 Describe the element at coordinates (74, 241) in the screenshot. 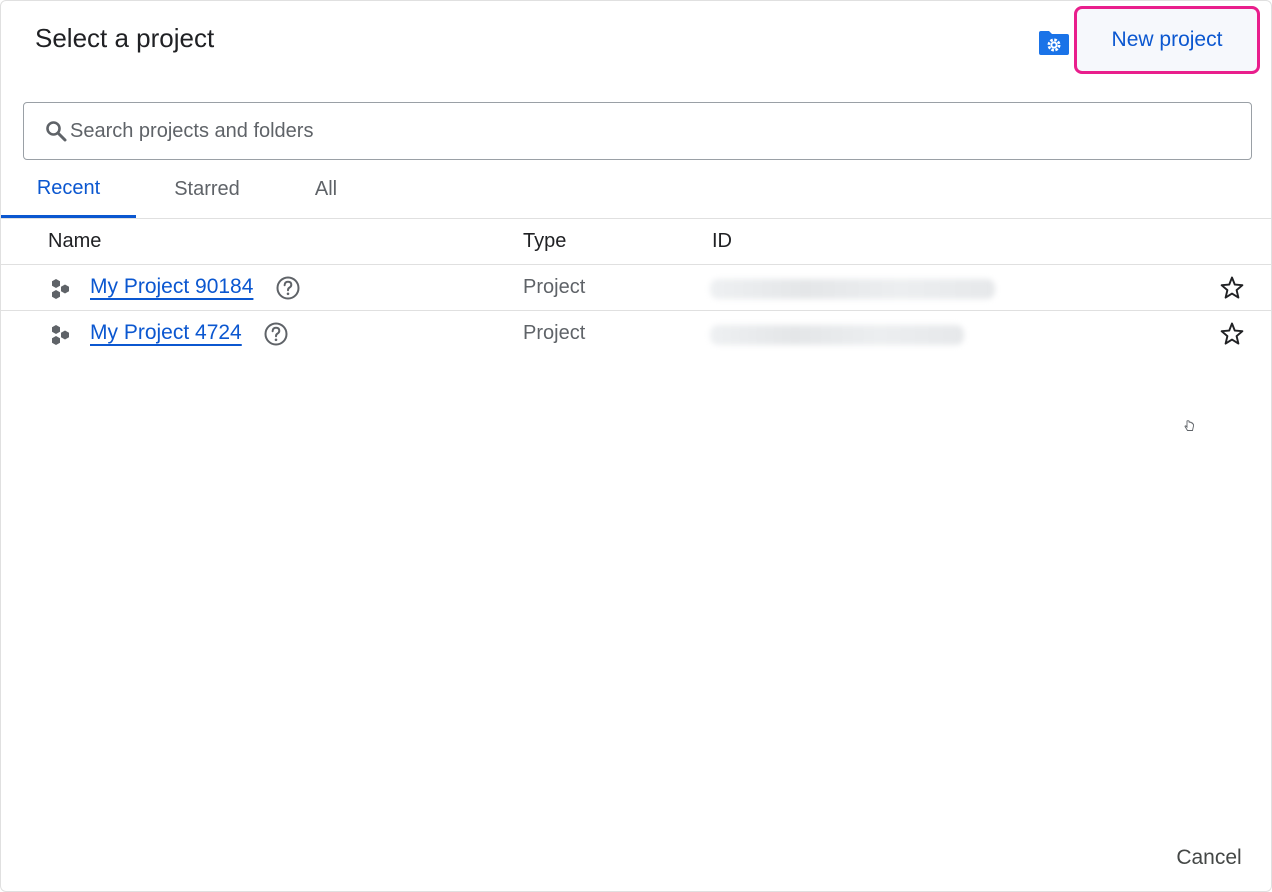

I see `column-header-name: Name` at that location.